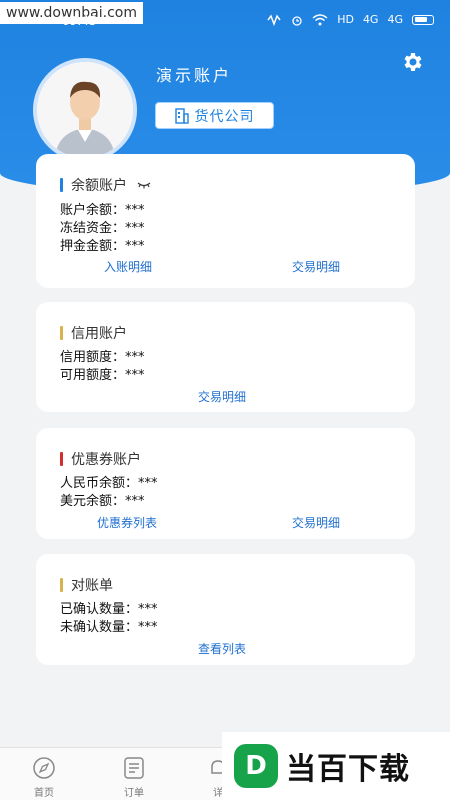 The image size is (450, 800). Describe the element at coordinates (99, 186) in the screenshot. I see `balance-account-title: 余额账户` at that location.